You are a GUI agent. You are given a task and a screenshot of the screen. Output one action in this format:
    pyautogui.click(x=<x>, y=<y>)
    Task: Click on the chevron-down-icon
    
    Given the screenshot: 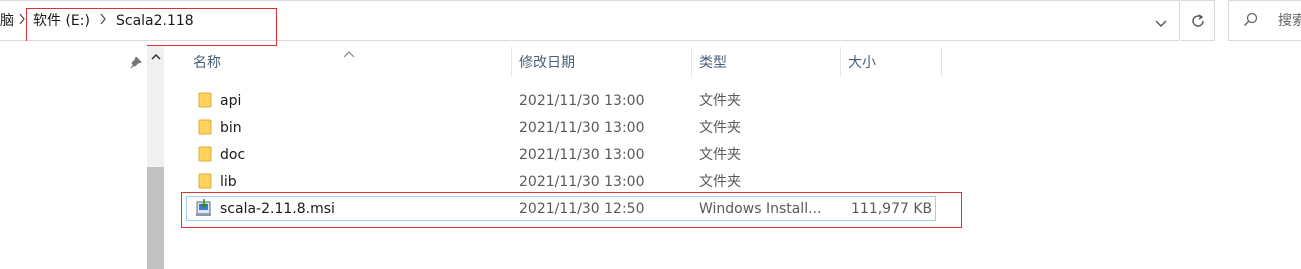 What is the action you would take?
    pyautogui.click(x=1161, y=23)
    